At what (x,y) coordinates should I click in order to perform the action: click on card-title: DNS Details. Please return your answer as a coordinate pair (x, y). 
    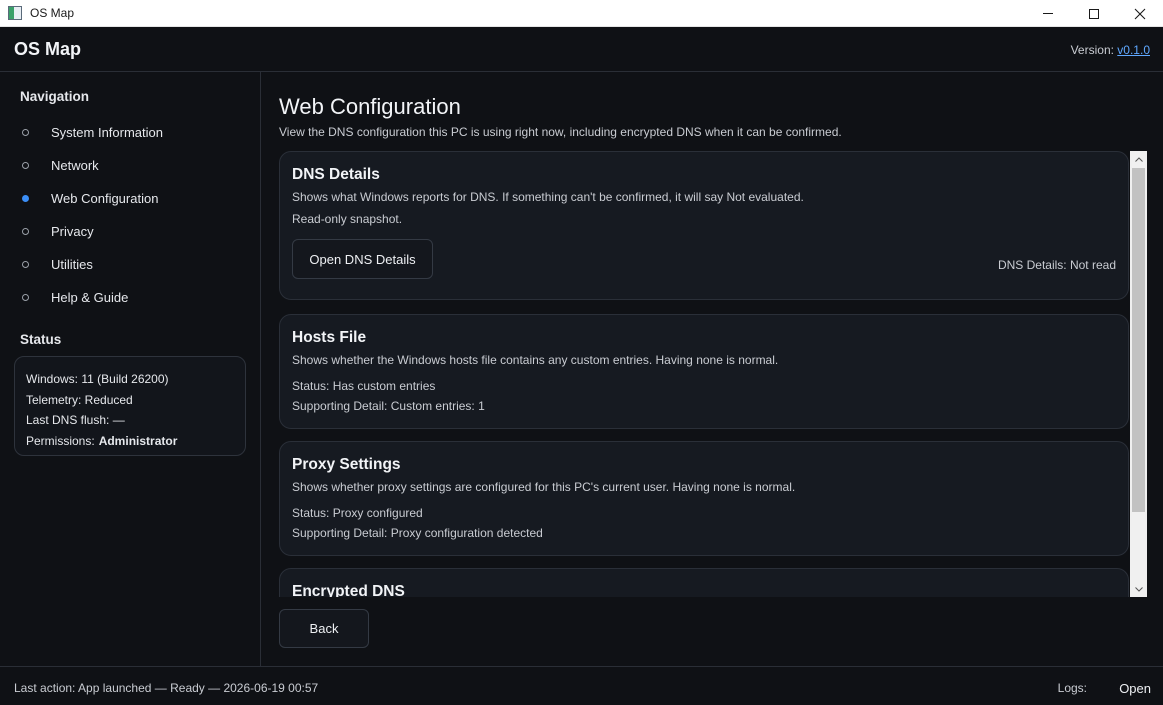
    Looking at the image, I should click on (336, 174).